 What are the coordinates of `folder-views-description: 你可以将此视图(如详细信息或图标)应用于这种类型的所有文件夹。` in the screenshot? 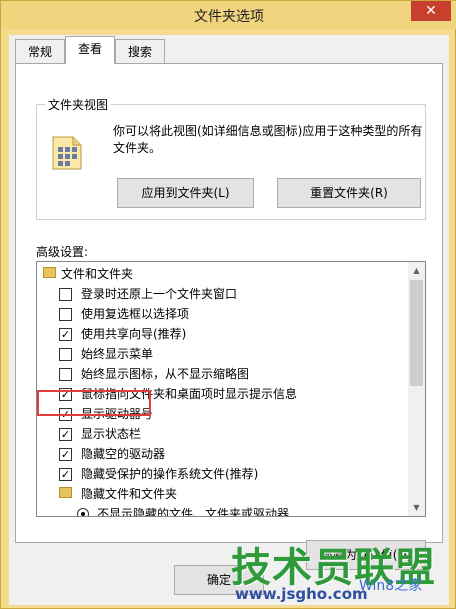 It's located at (268, 139).